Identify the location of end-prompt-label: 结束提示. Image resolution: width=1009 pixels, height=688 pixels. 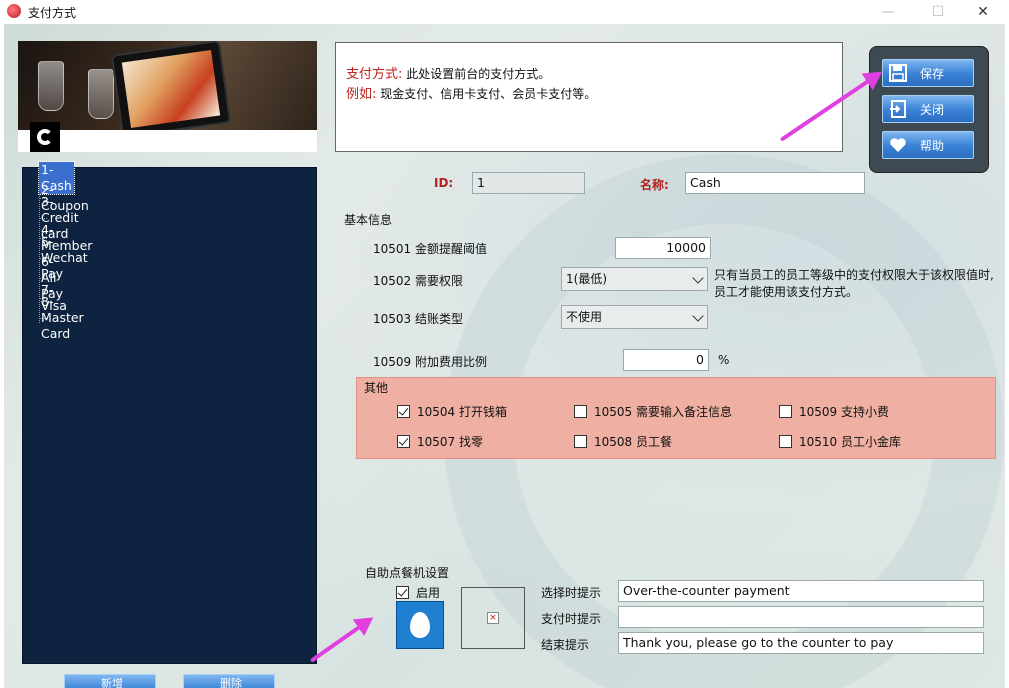
(565, 645).